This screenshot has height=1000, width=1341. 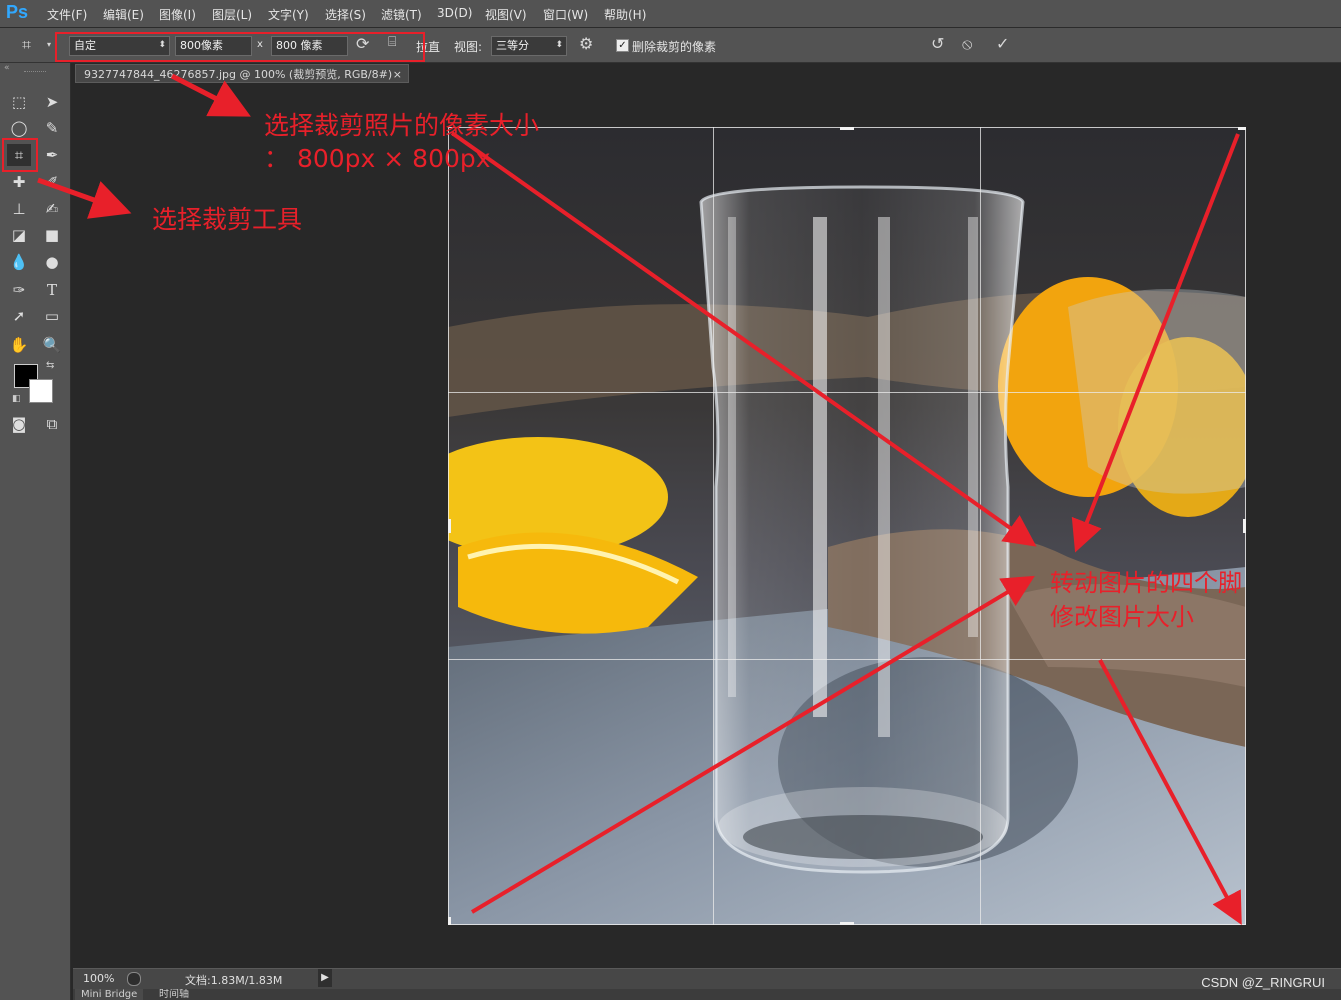 I want to click on arrow-top-right-handle, so click(x=1155, y=343).